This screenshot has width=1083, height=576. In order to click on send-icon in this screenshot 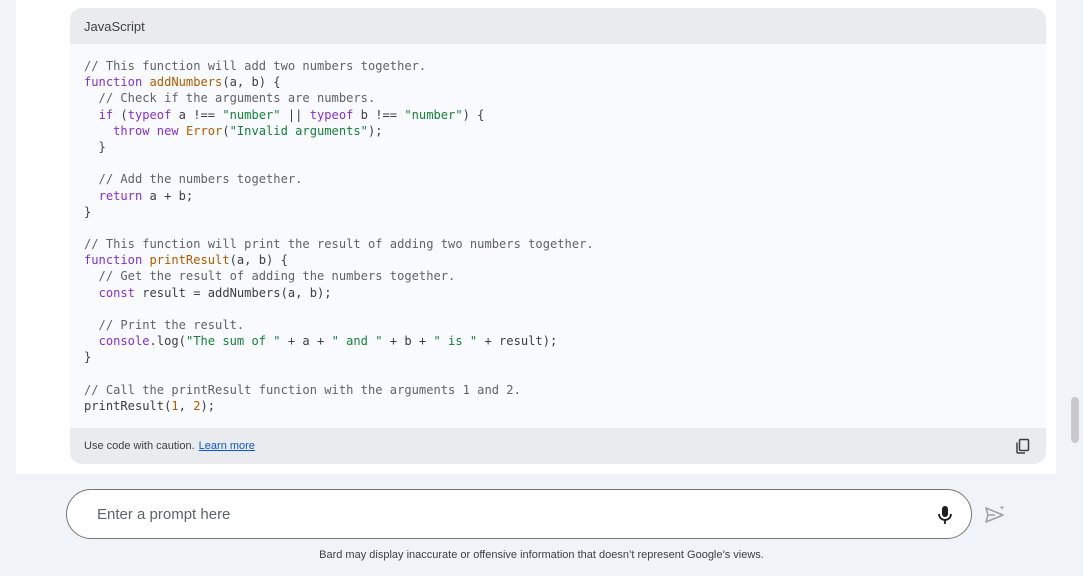, I will do `click(995, 515)`.